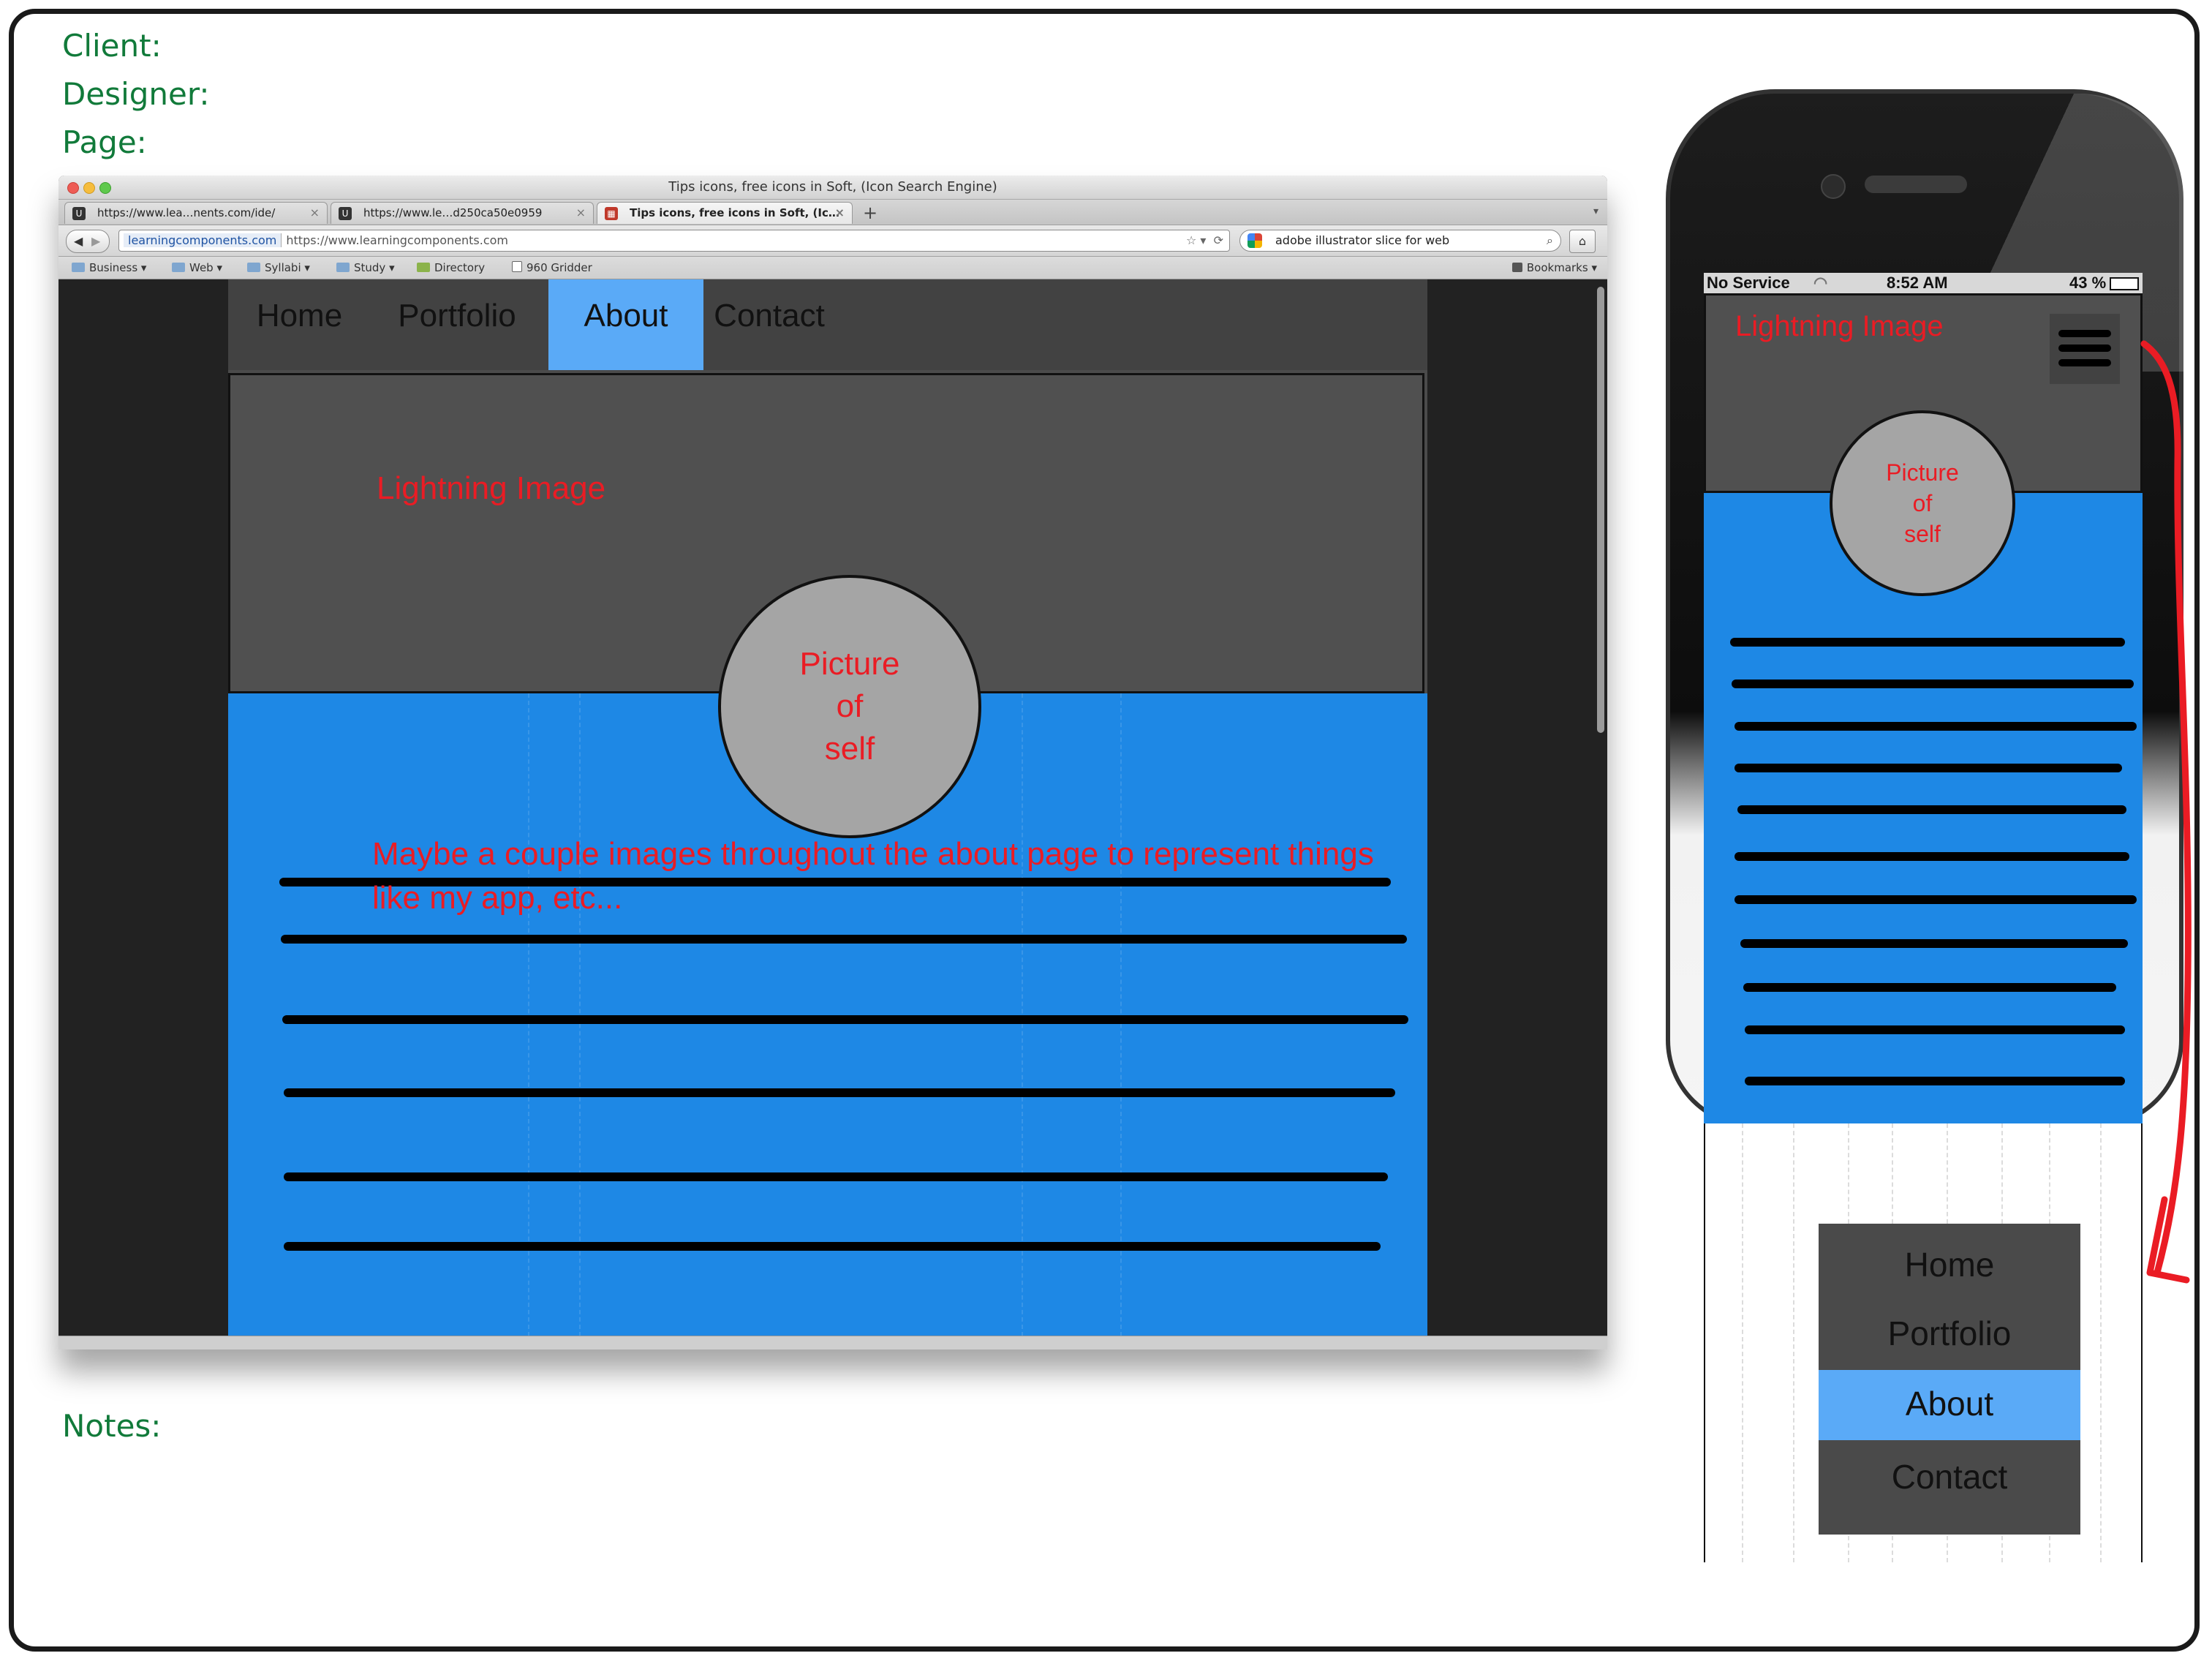  I want to click on avatar-line-3: self, so click(849, 749).